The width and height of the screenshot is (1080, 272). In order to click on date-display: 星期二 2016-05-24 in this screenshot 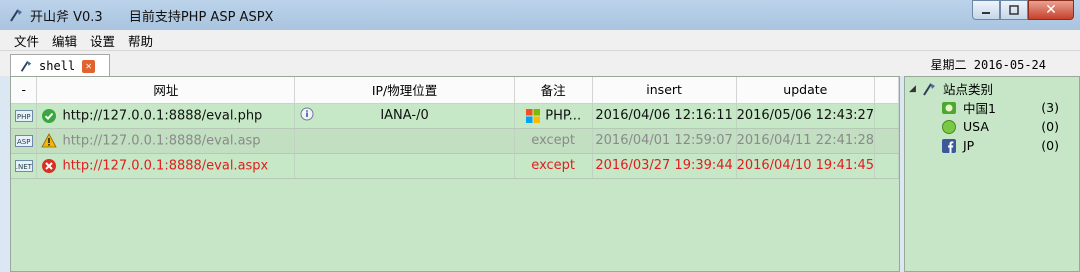, I will do `click(988, 65)`.